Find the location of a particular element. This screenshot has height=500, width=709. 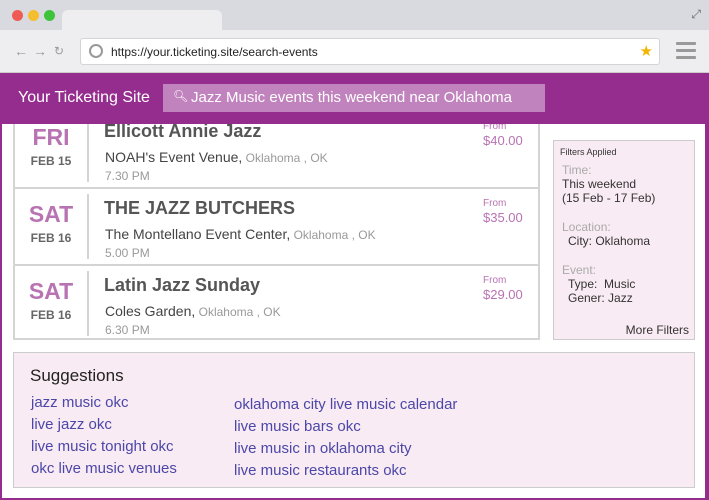

event-time: 5.00 PM is located at coordinates (127, 253).